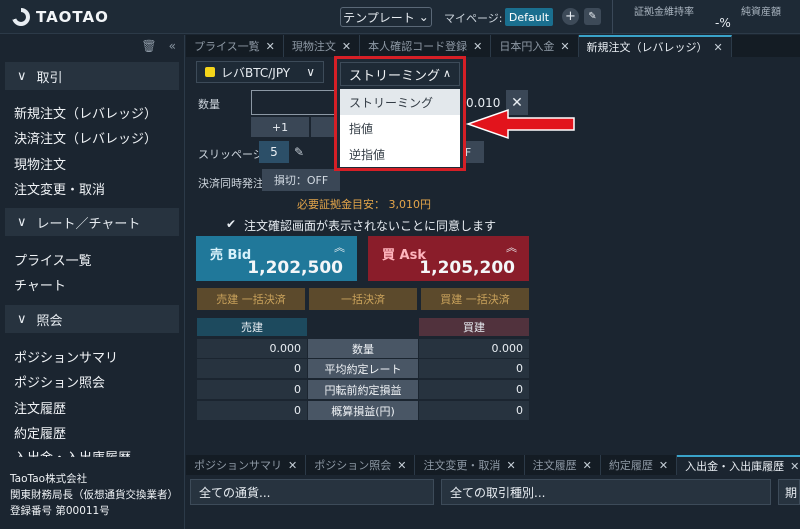 Image resolution: width=800 pixels, height=529 pixels. What do you see at coordinates (40, 432) in the screenshot?
I see `sidebar-item-execution-history: 約定履歴` at bounding box center [40, 432].